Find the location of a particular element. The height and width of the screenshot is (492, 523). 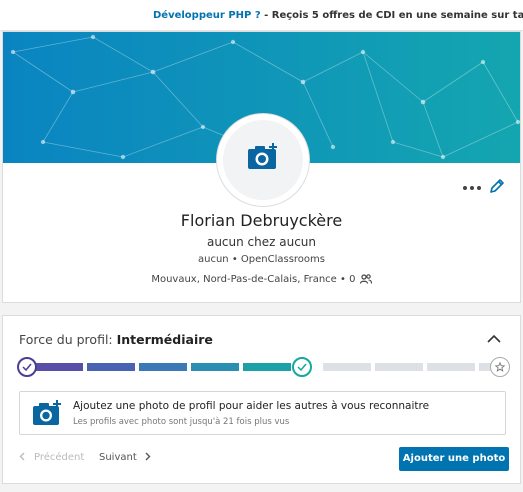

strength-title: Force du profil: Intermédiaire is located at coordinates (116, 339).